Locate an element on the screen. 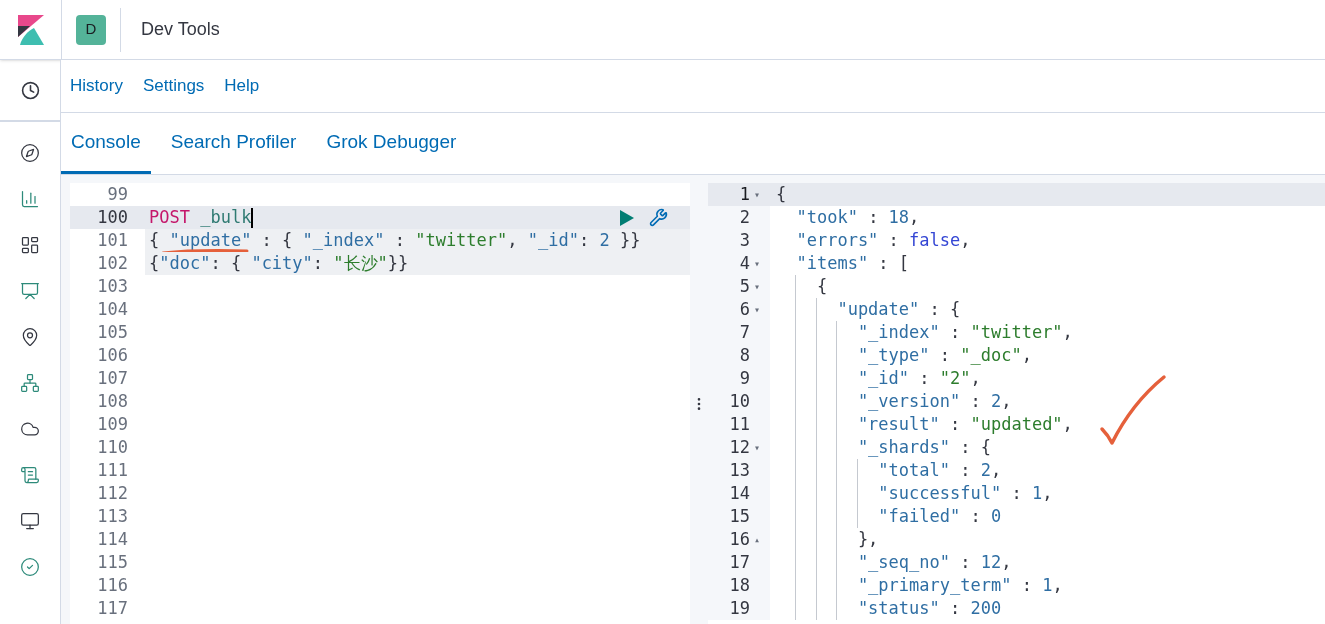  check-circle-icon is located at coordinates (30, 567).